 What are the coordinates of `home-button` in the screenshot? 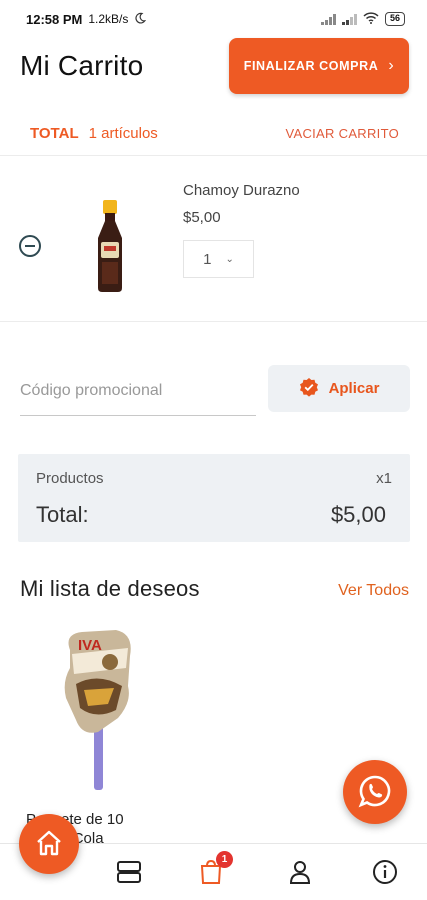 It's located at (49, 844).